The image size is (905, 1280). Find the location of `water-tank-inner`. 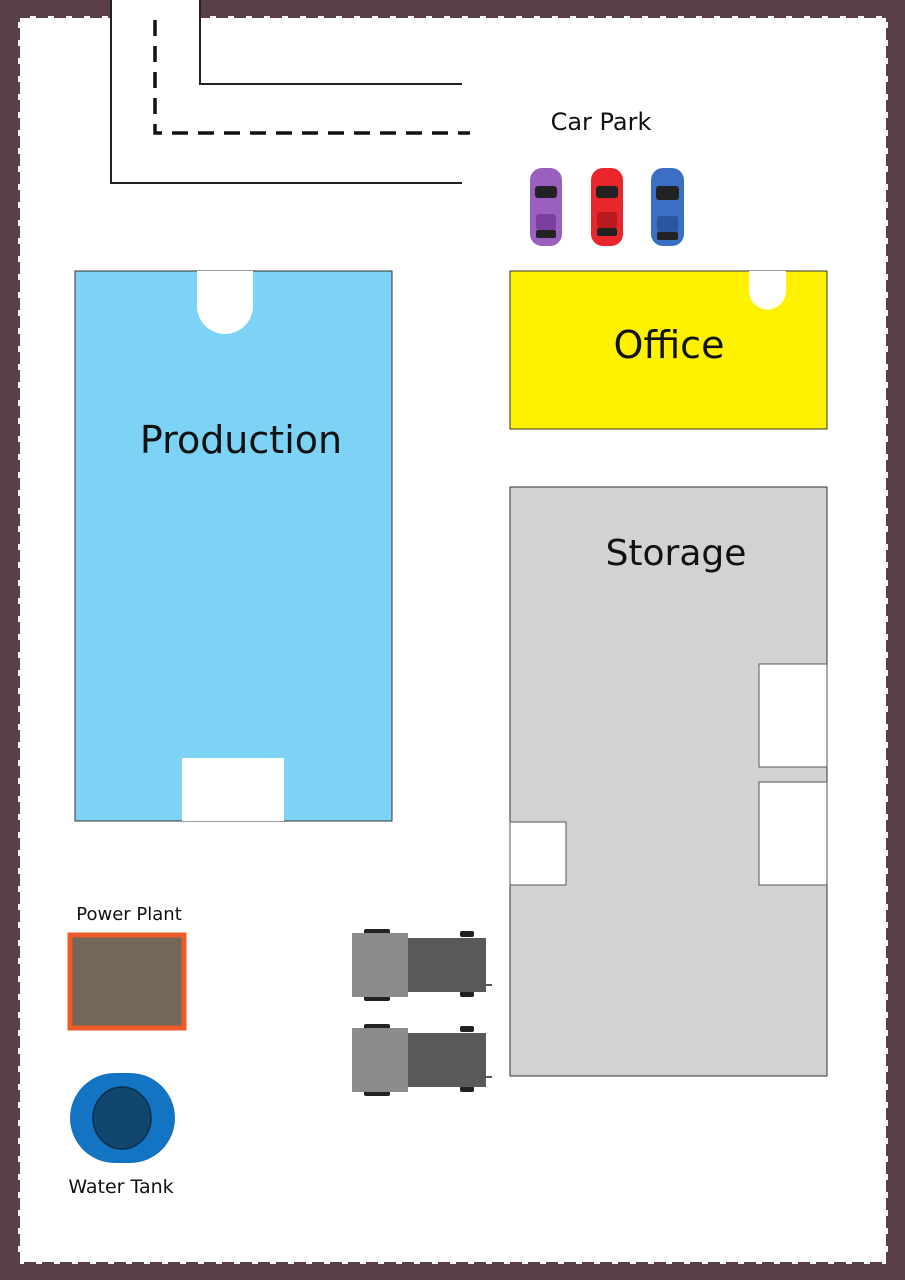

water-tank-inner is located at coordinates (122, 1118).